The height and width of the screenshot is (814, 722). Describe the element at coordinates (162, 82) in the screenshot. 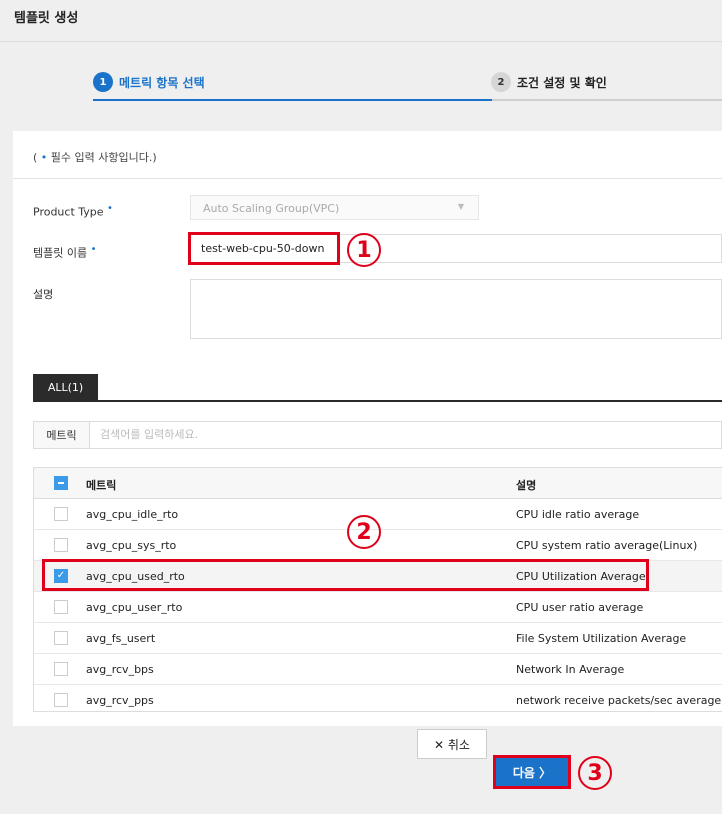

I see `step-1-label: 메트릭 항목 선택` at that location.